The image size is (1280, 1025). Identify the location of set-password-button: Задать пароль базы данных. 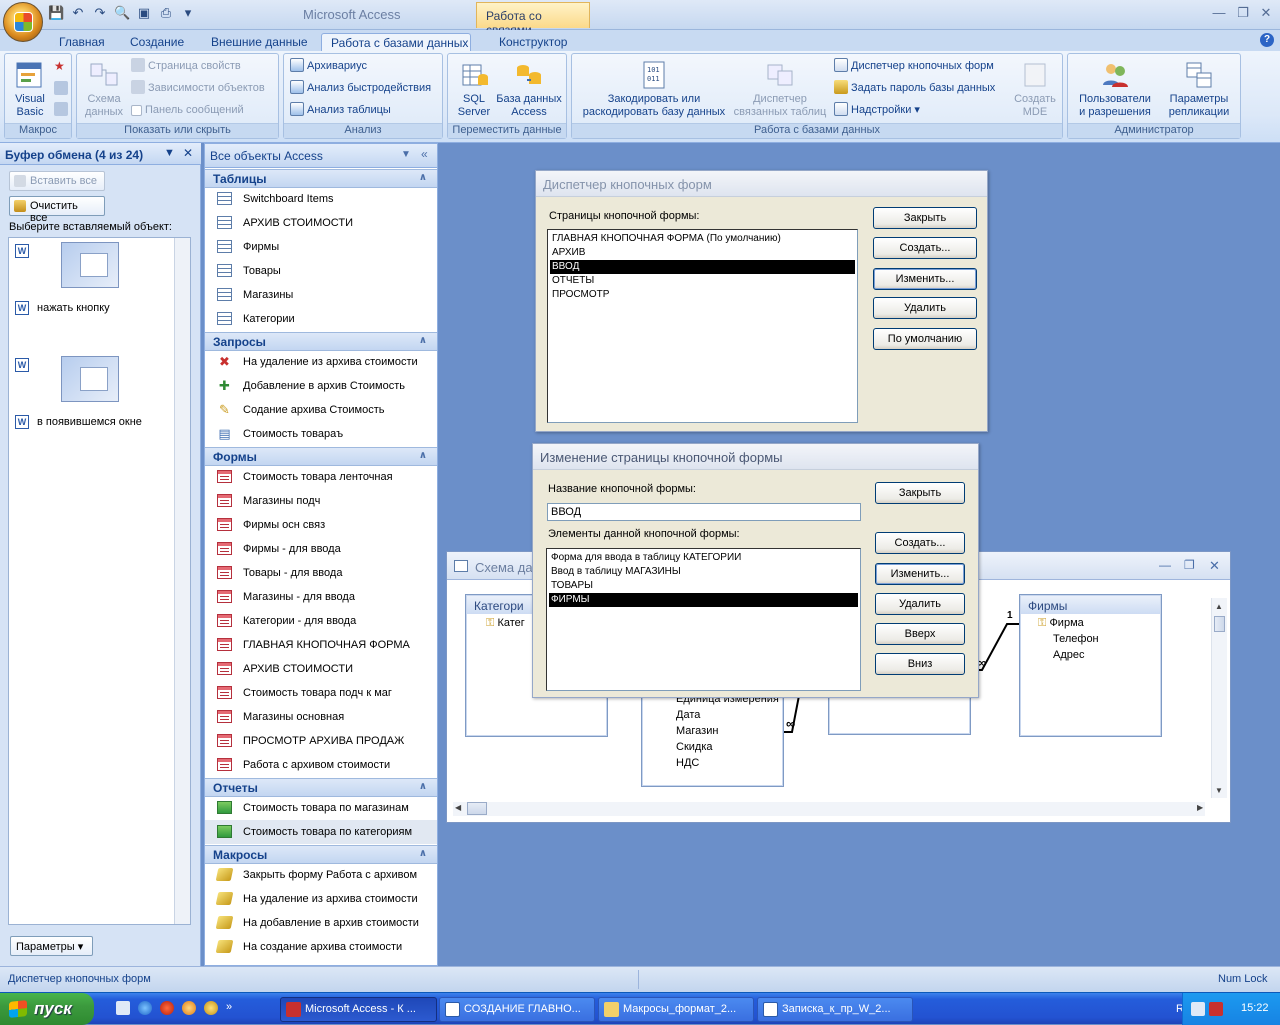
(914, 88).